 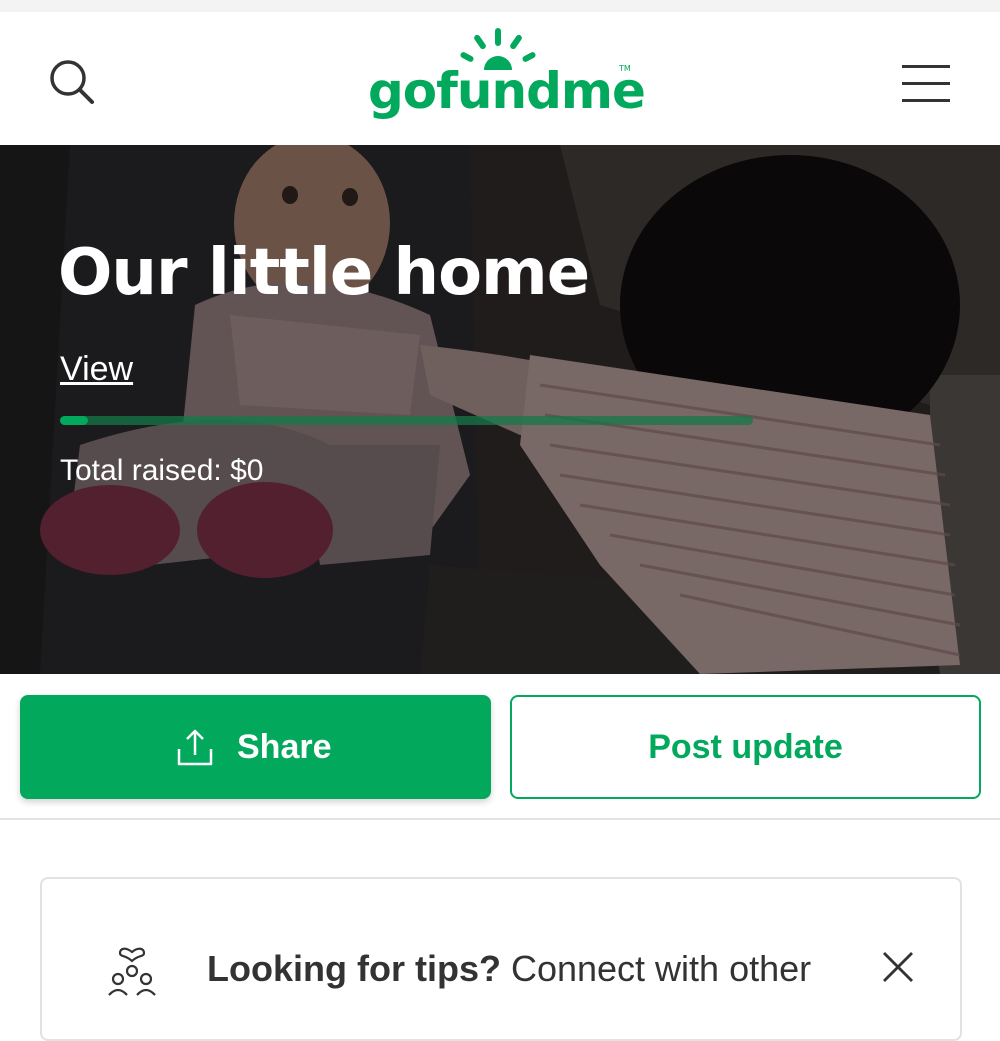 I want to click on search-icon, so click(x=72, y=82).